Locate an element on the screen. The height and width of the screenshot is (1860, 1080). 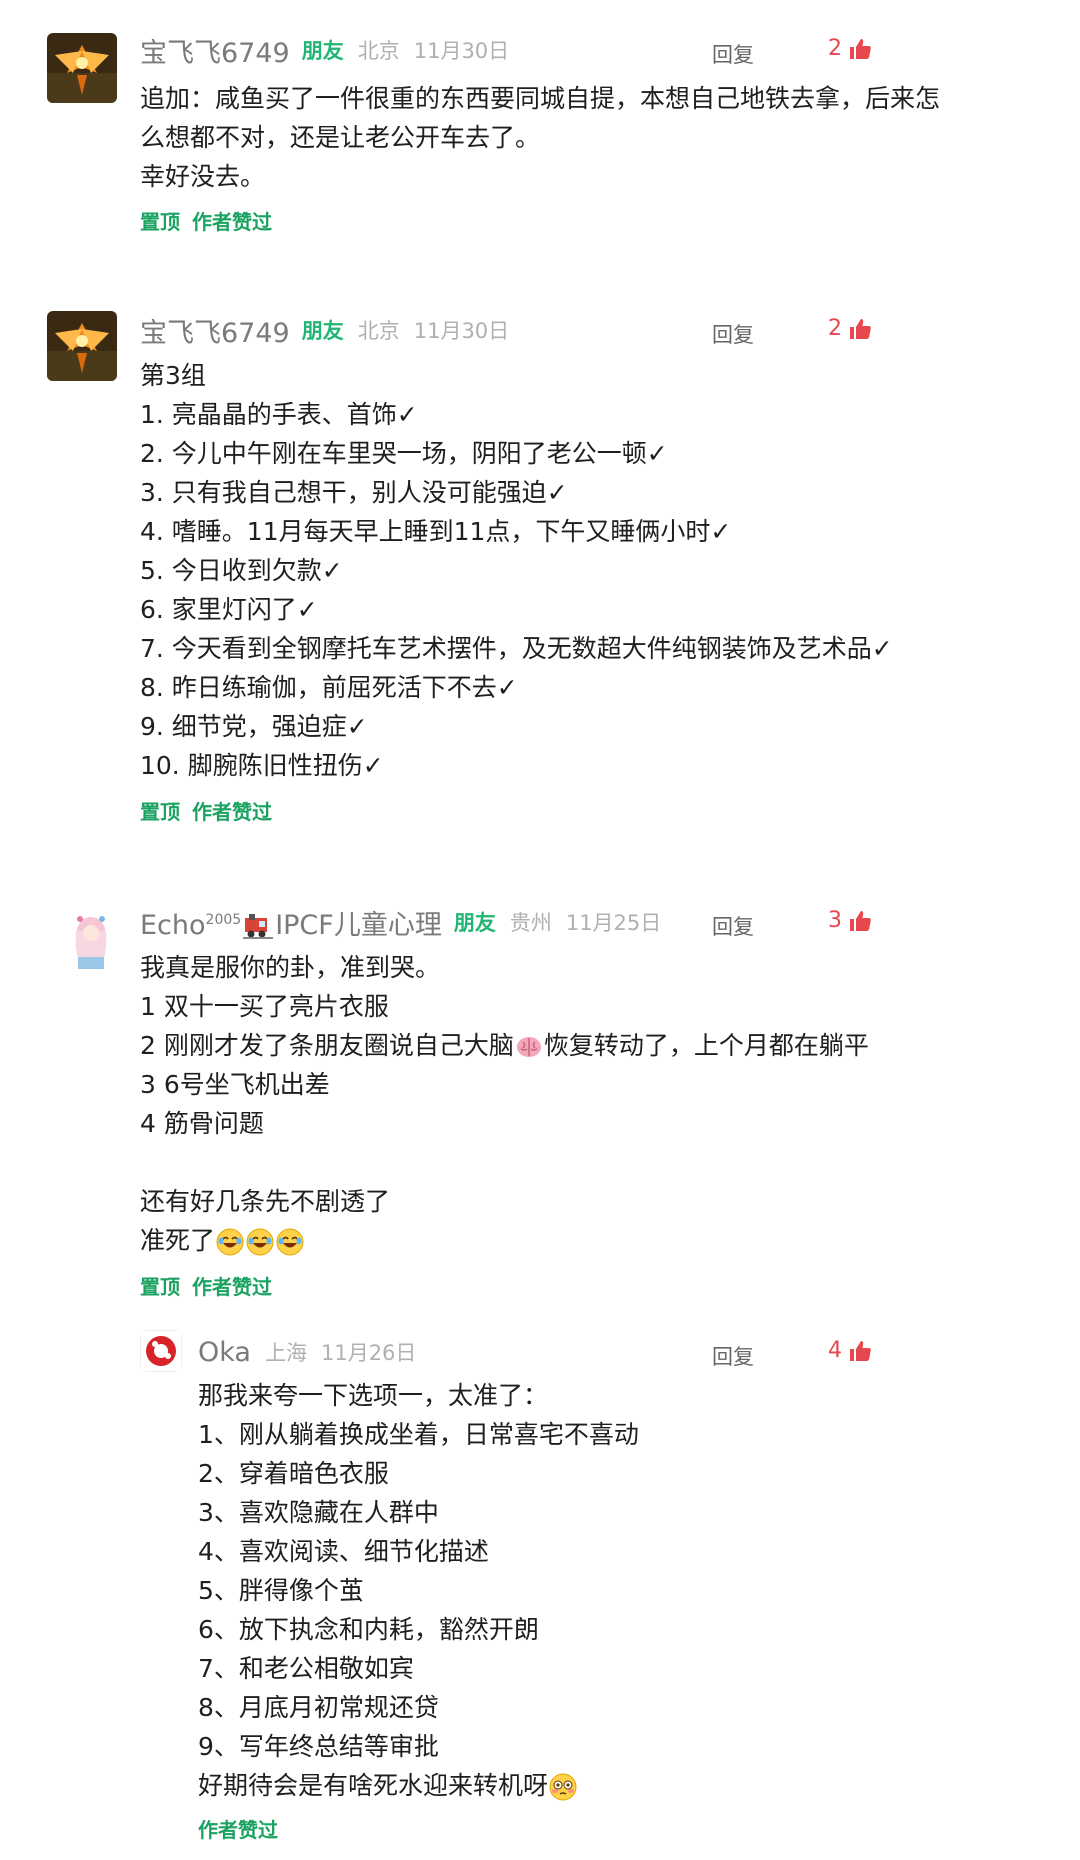
avatar-oka is located at coordinates (161, 1351).